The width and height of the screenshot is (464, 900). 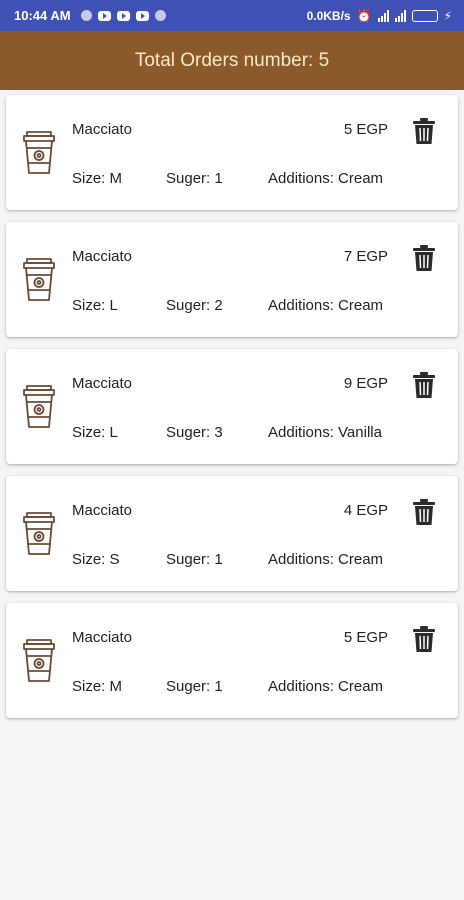 What do you see at coordinates (365, 256) in the screenshot?
I see `order-price: 7 EGP` at bounding box center [365, 256].